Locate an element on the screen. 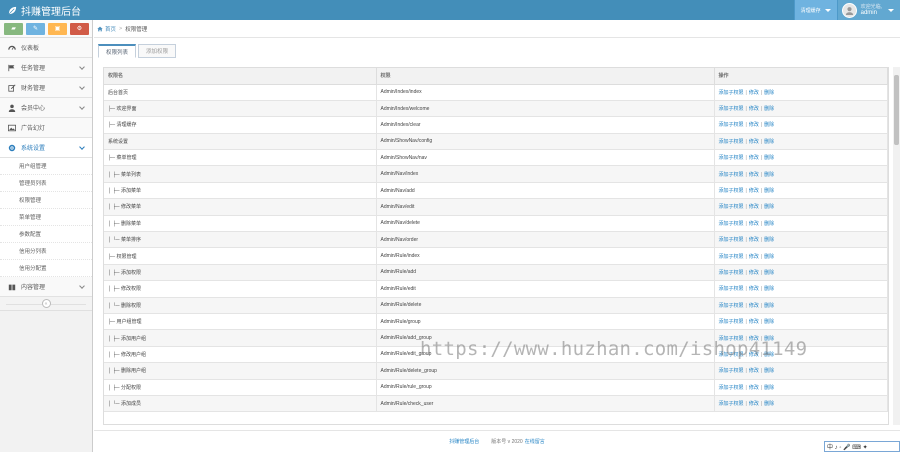  brand: 抖赚管理后台 is located at coordinates (44, 10).